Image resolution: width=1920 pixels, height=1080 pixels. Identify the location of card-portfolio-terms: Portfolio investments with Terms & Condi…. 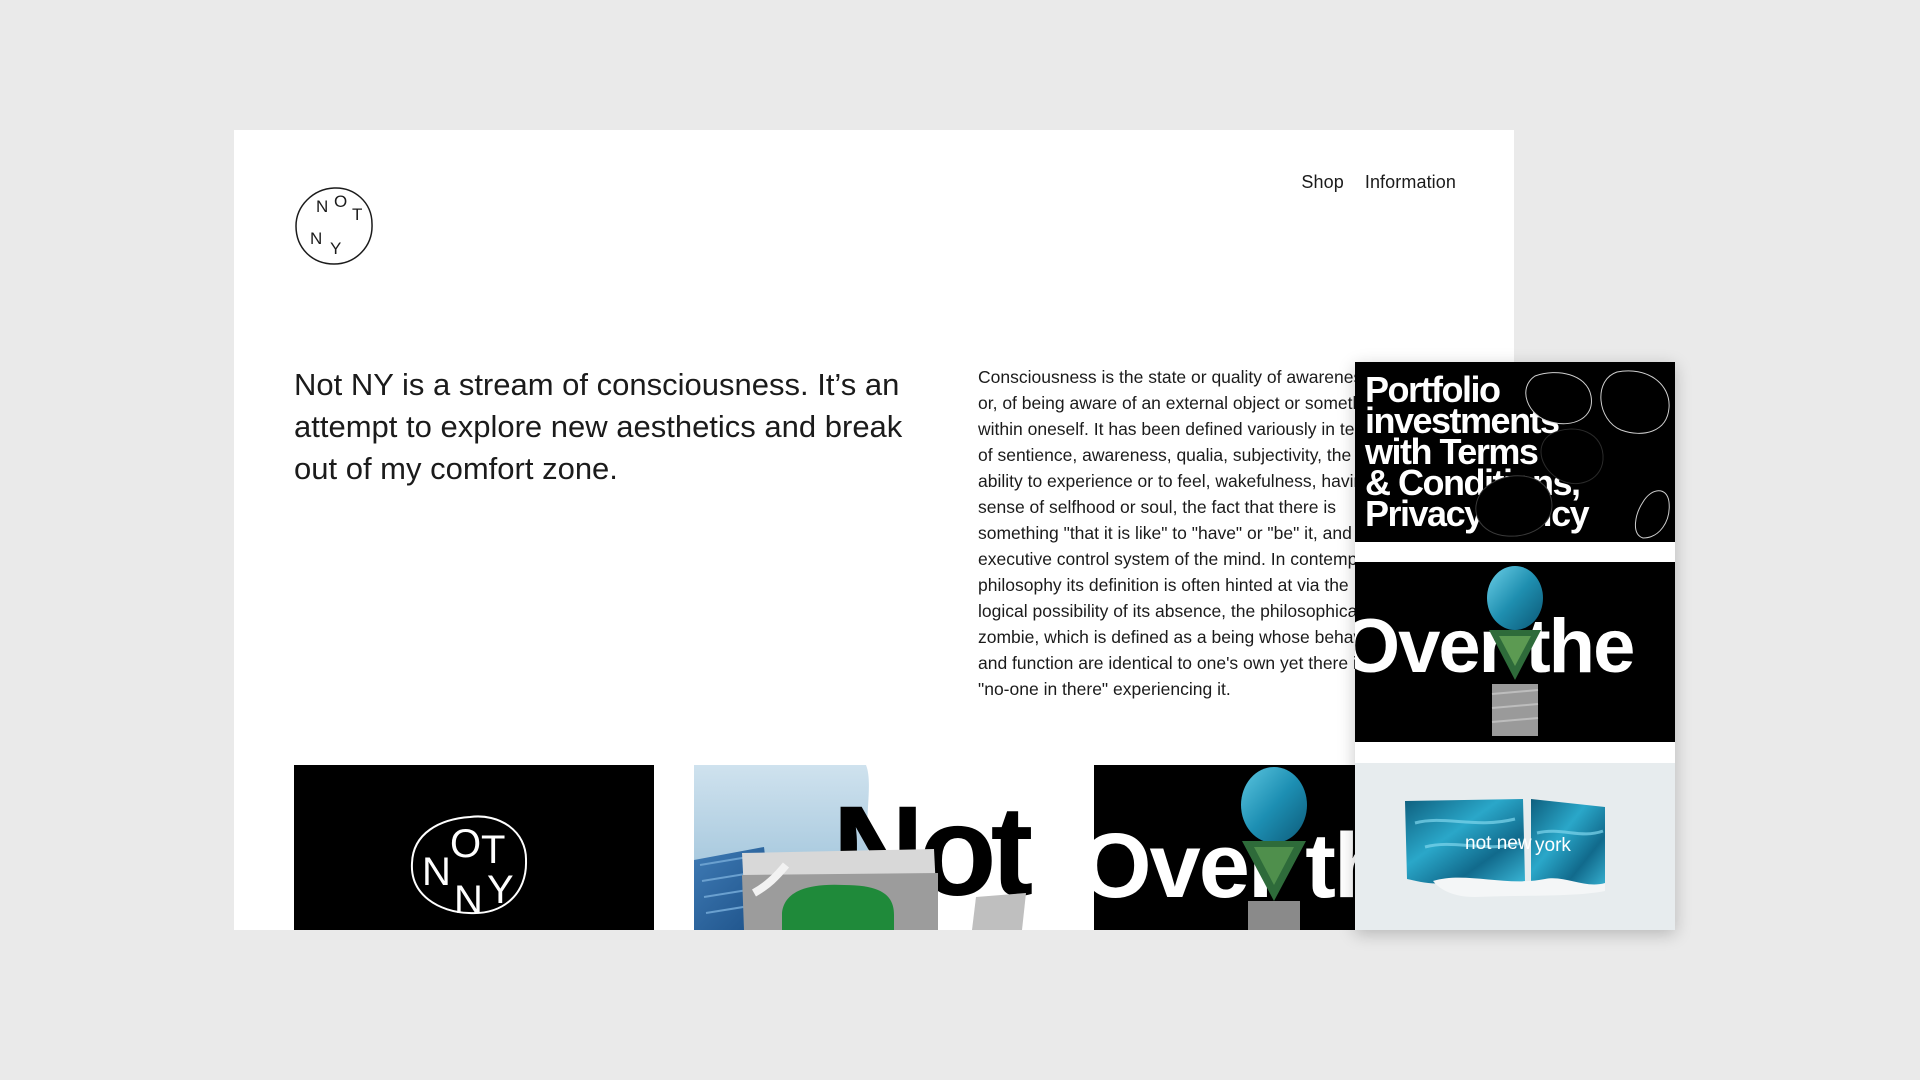
(1515, 452).